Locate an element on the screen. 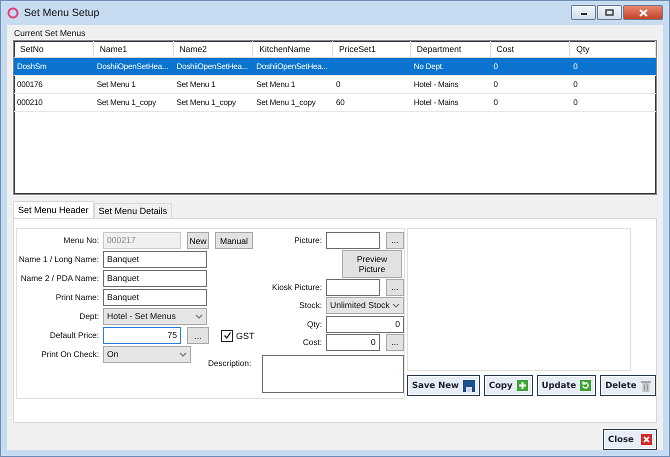 Image resolution: width=670 pixels, height=457 pixels. refresh-icon is located at coordinates (586, 385).